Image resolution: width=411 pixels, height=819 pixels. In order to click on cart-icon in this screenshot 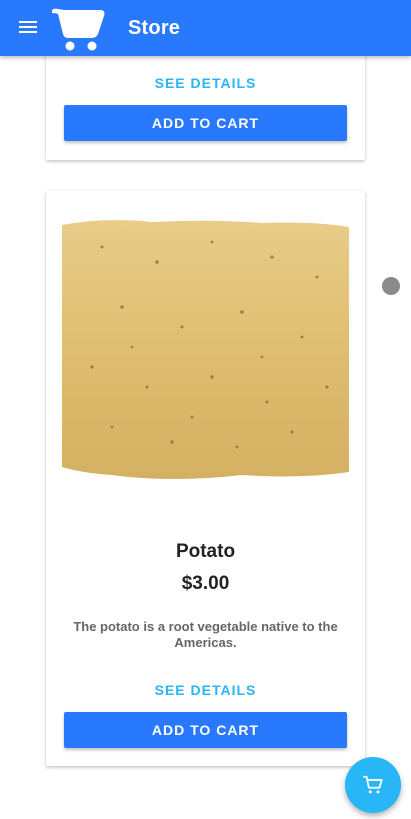, I will do `click(372, 784)`.